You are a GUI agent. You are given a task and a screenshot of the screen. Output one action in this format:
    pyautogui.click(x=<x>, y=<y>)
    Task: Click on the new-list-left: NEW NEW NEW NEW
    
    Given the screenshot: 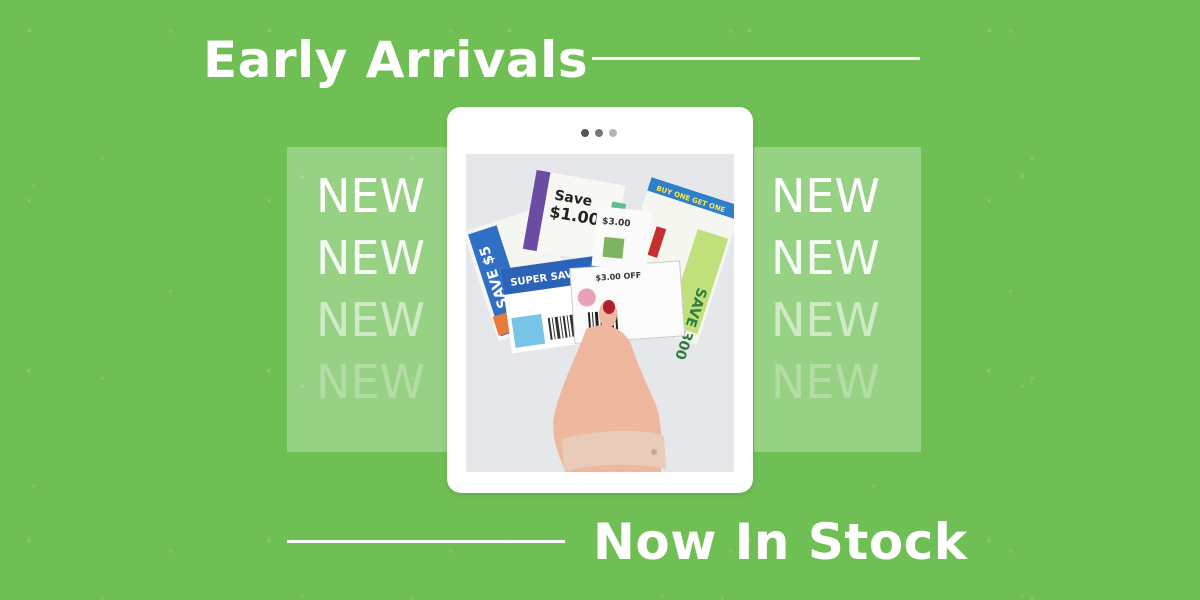 What is the action you would take?
    pyautogui.click(x=370, y=289)
    